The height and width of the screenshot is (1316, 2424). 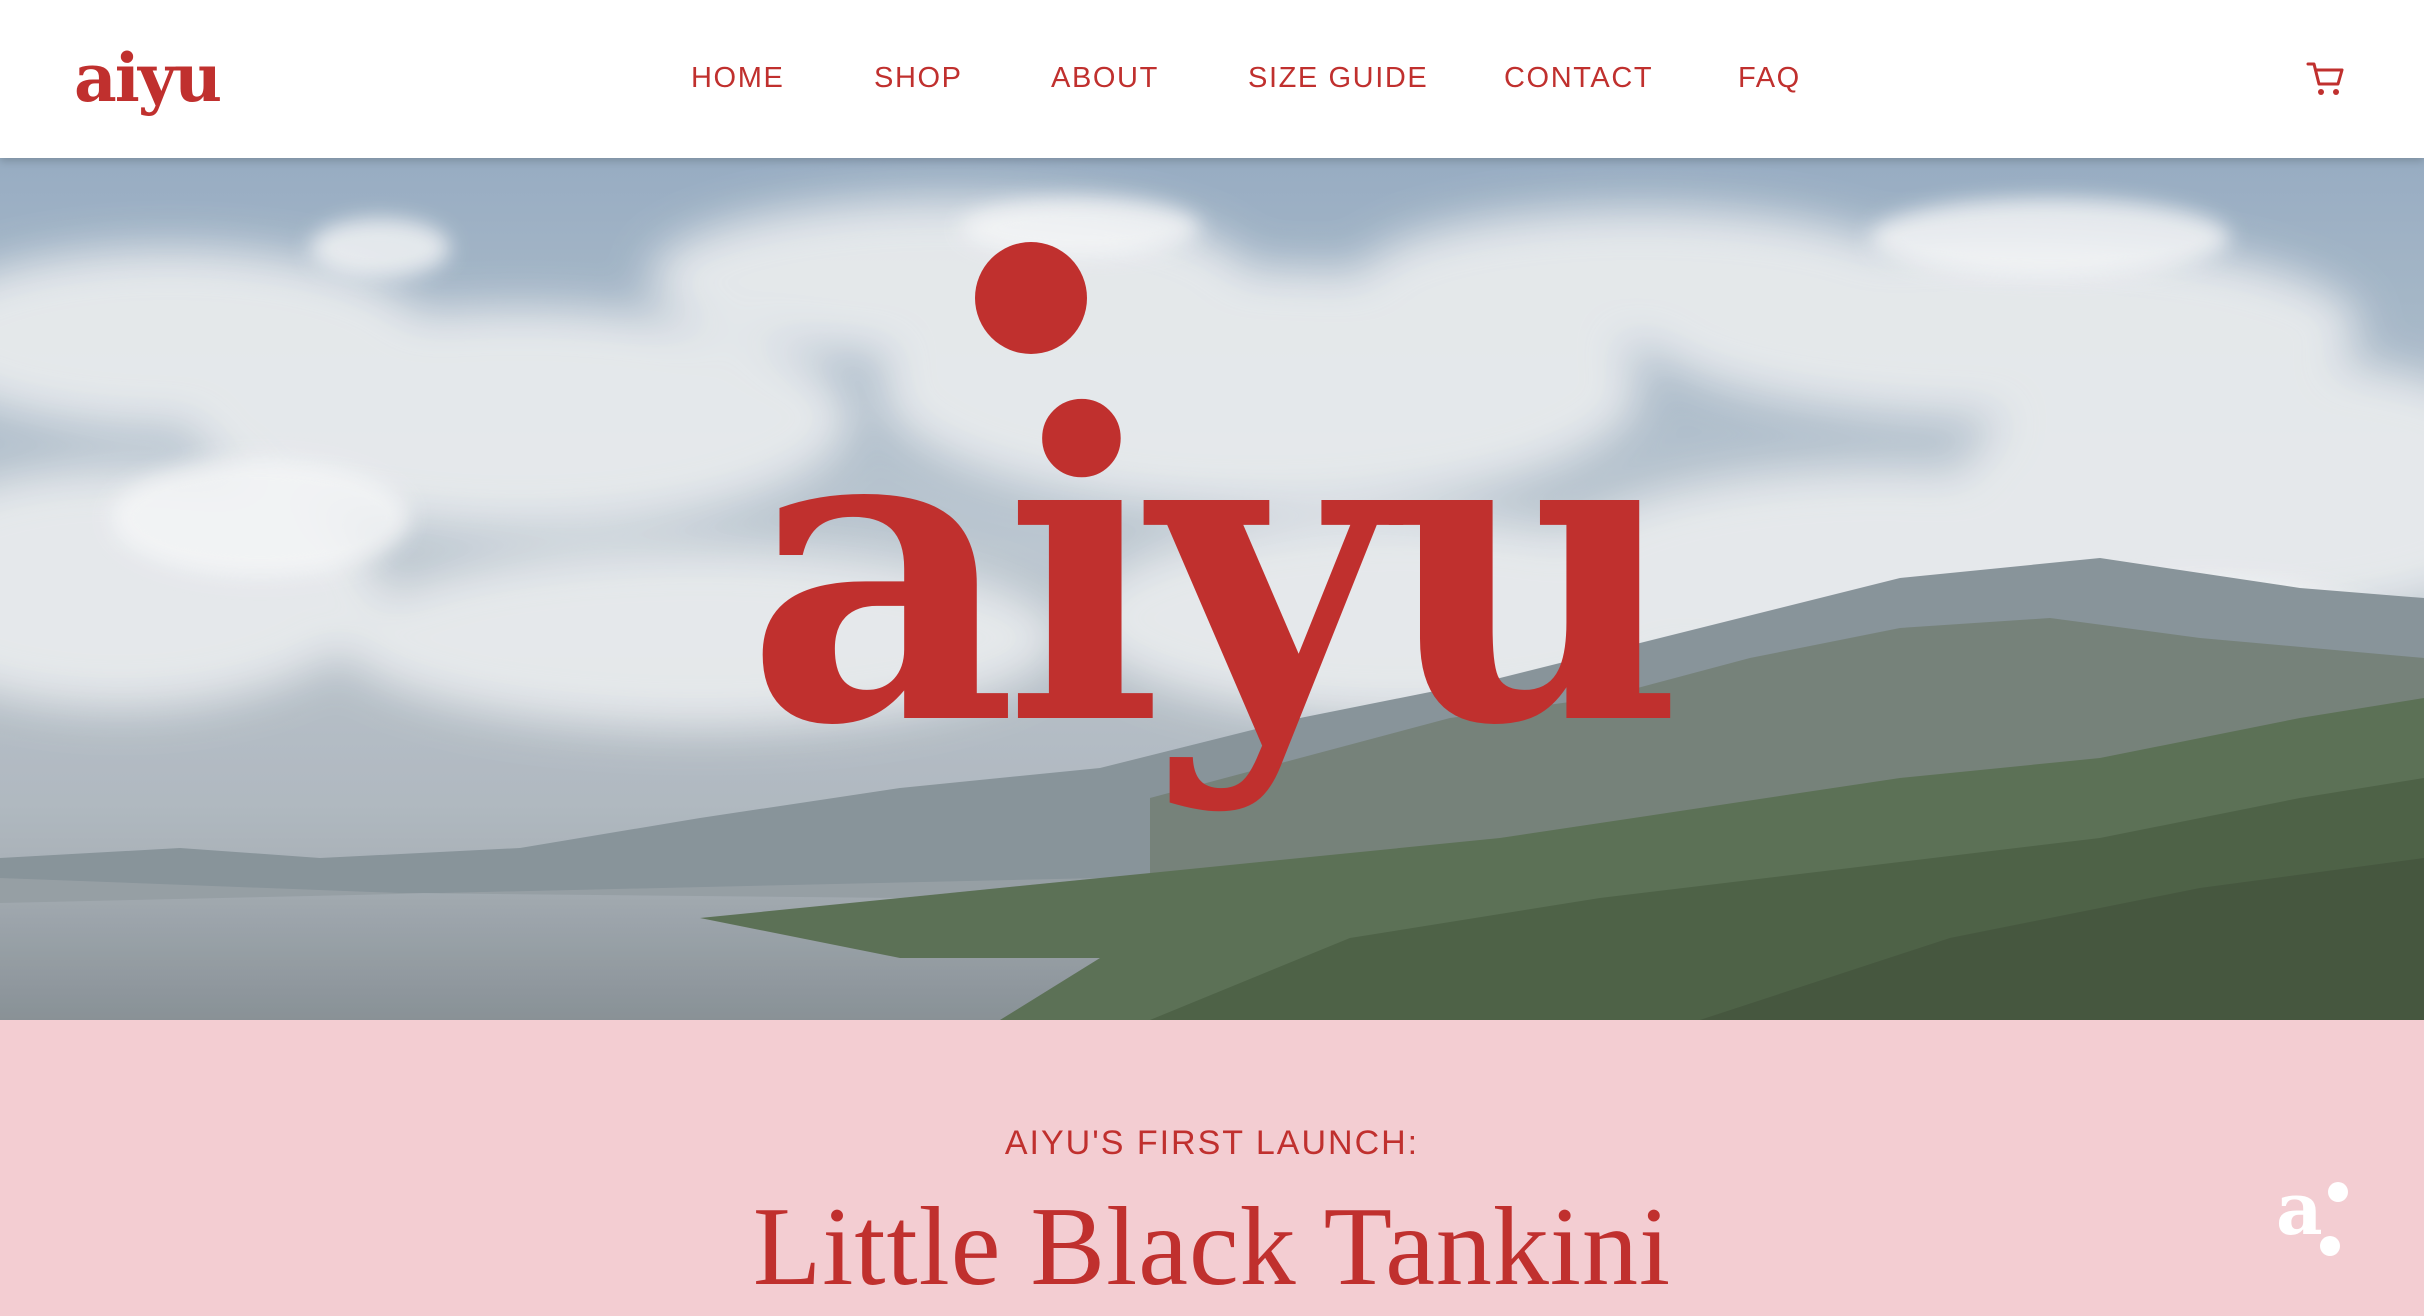 I want to click on product-title: Little Black Tankini, so click(x=1212, y=1247).